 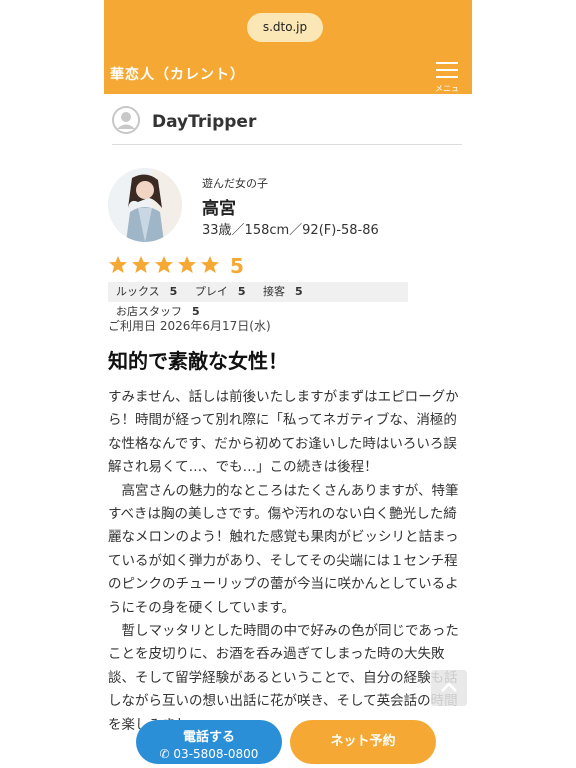 I want to click on net-reservation-button: ネット予約, so click(x=363, y=742).